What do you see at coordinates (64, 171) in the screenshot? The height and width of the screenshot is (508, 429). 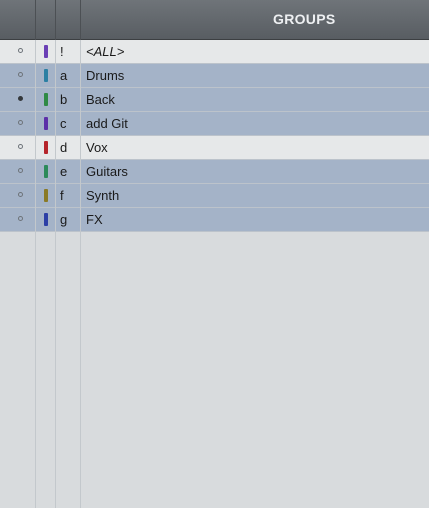 I see `group-id-letter: e` at bounding box center [64, 171].